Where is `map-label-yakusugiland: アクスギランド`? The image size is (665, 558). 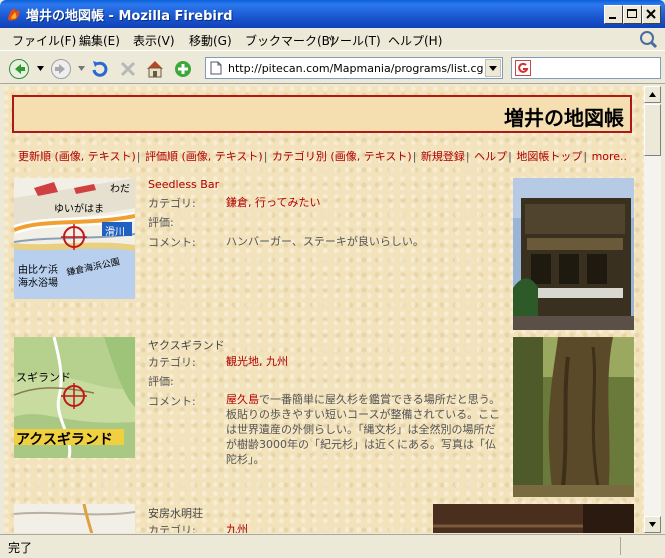 map-label-yakusugiland: アクスギランド is located at coordinates (64, 440).